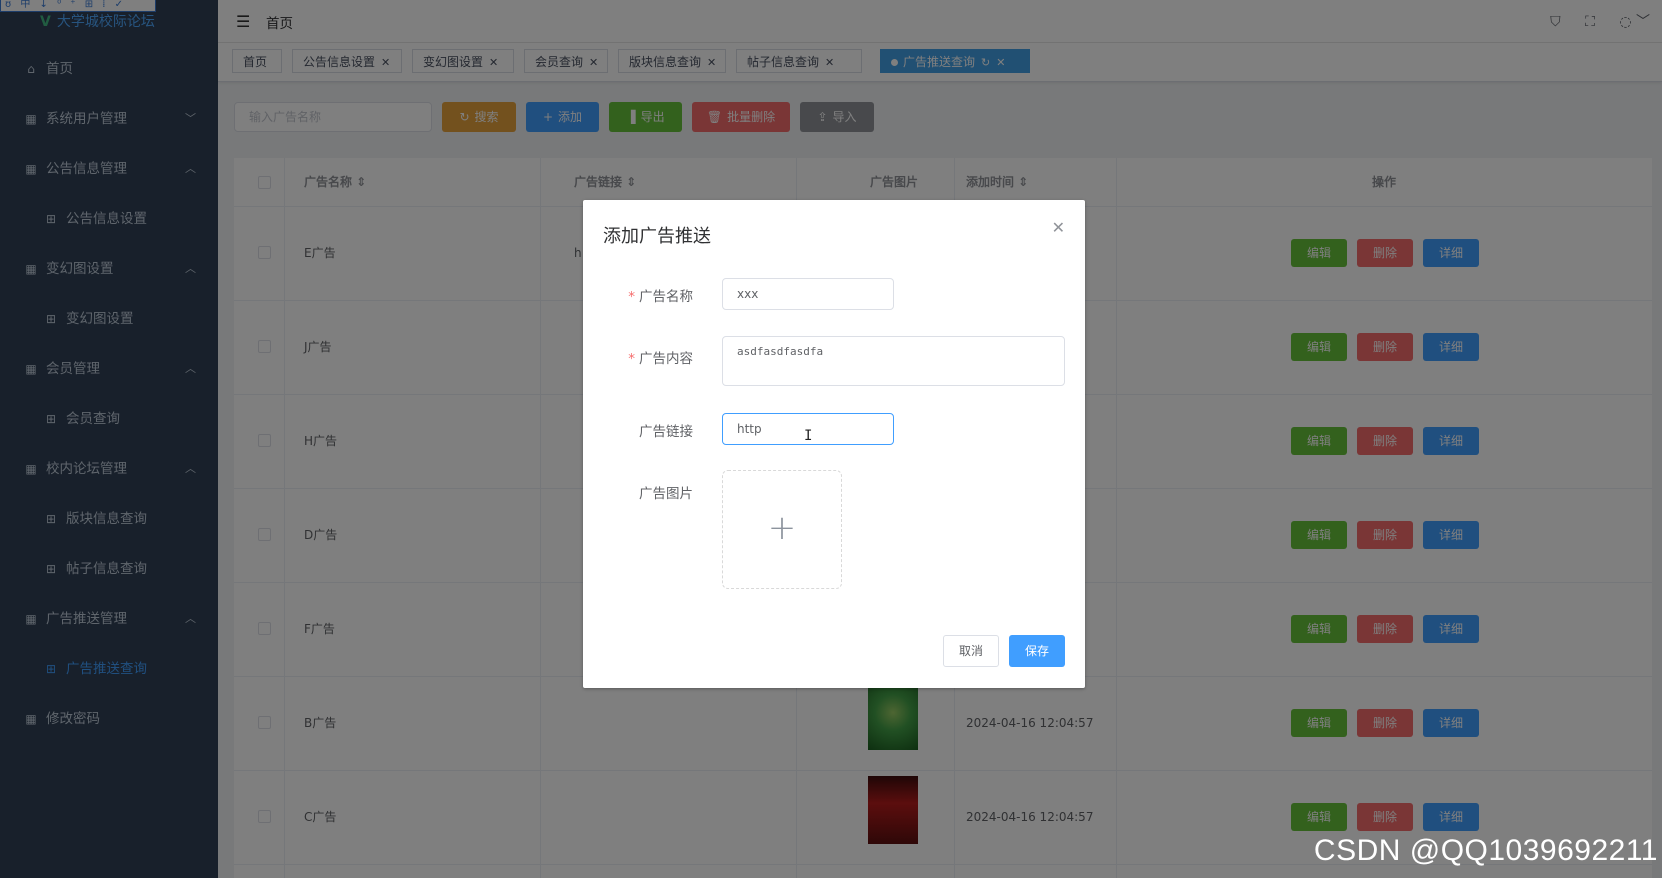 This screenshot has width=1662, height=878. I want to click on save-button: 保存, so click(1037, 651).